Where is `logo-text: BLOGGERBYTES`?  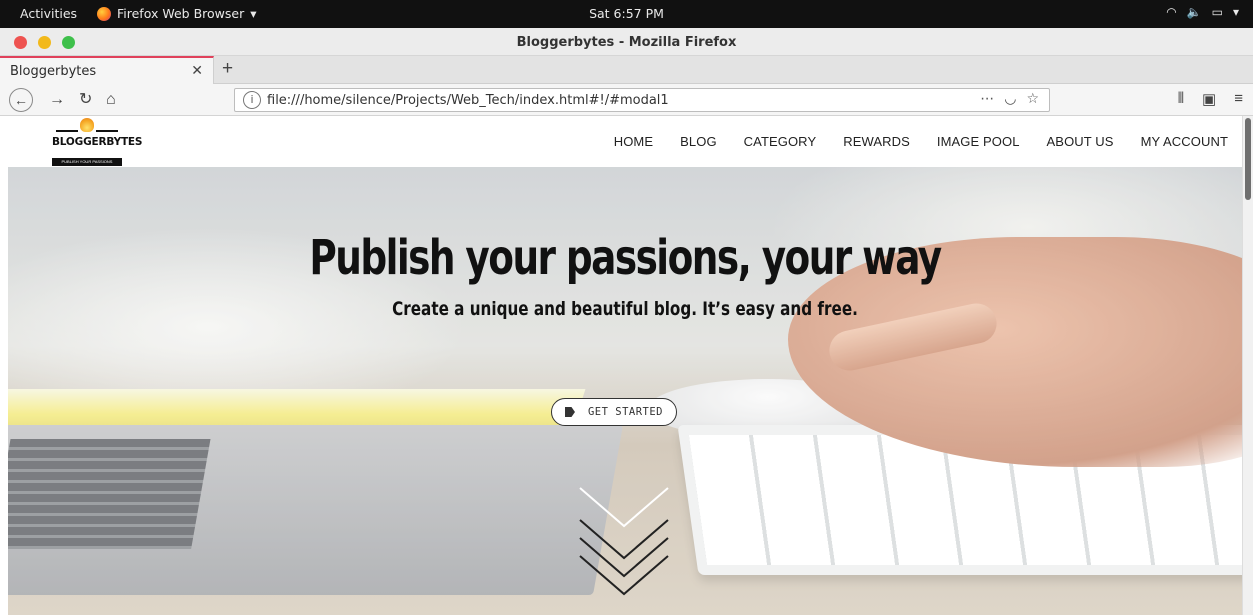 logo-text: BLOGGERBYTES is located at coordinates (97, 142).